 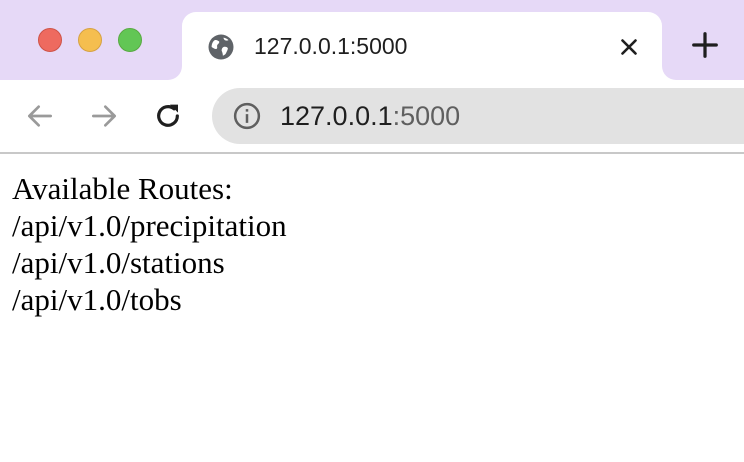 What do you see at coordinates (247, 116) in the screenshot?
I see `info-icon` at bounding box center [247, 116].